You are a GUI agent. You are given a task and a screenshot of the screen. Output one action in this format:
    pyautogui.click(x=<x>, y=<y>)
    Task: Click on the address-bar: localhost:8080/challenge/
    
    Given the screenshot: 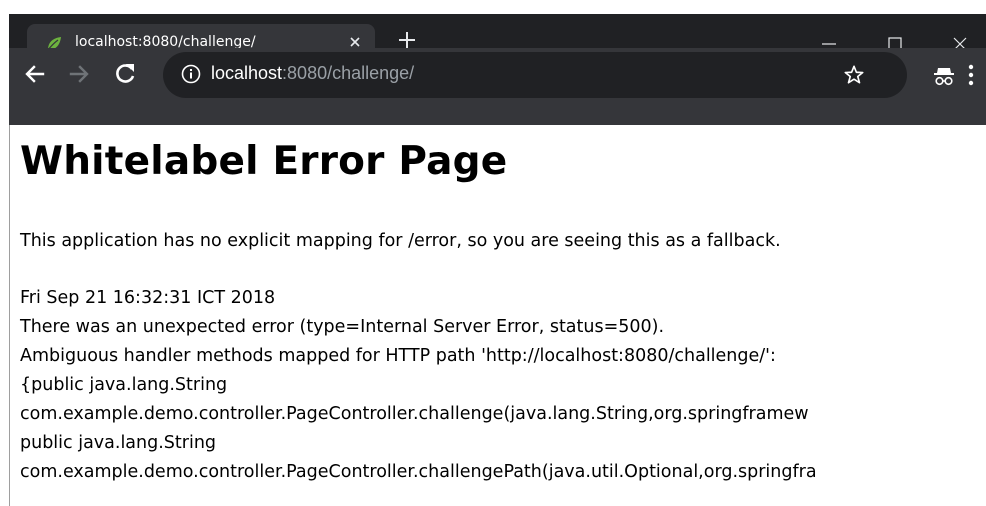 What is the action you would take?
    pyautogui.click(x=535, y=75)
    